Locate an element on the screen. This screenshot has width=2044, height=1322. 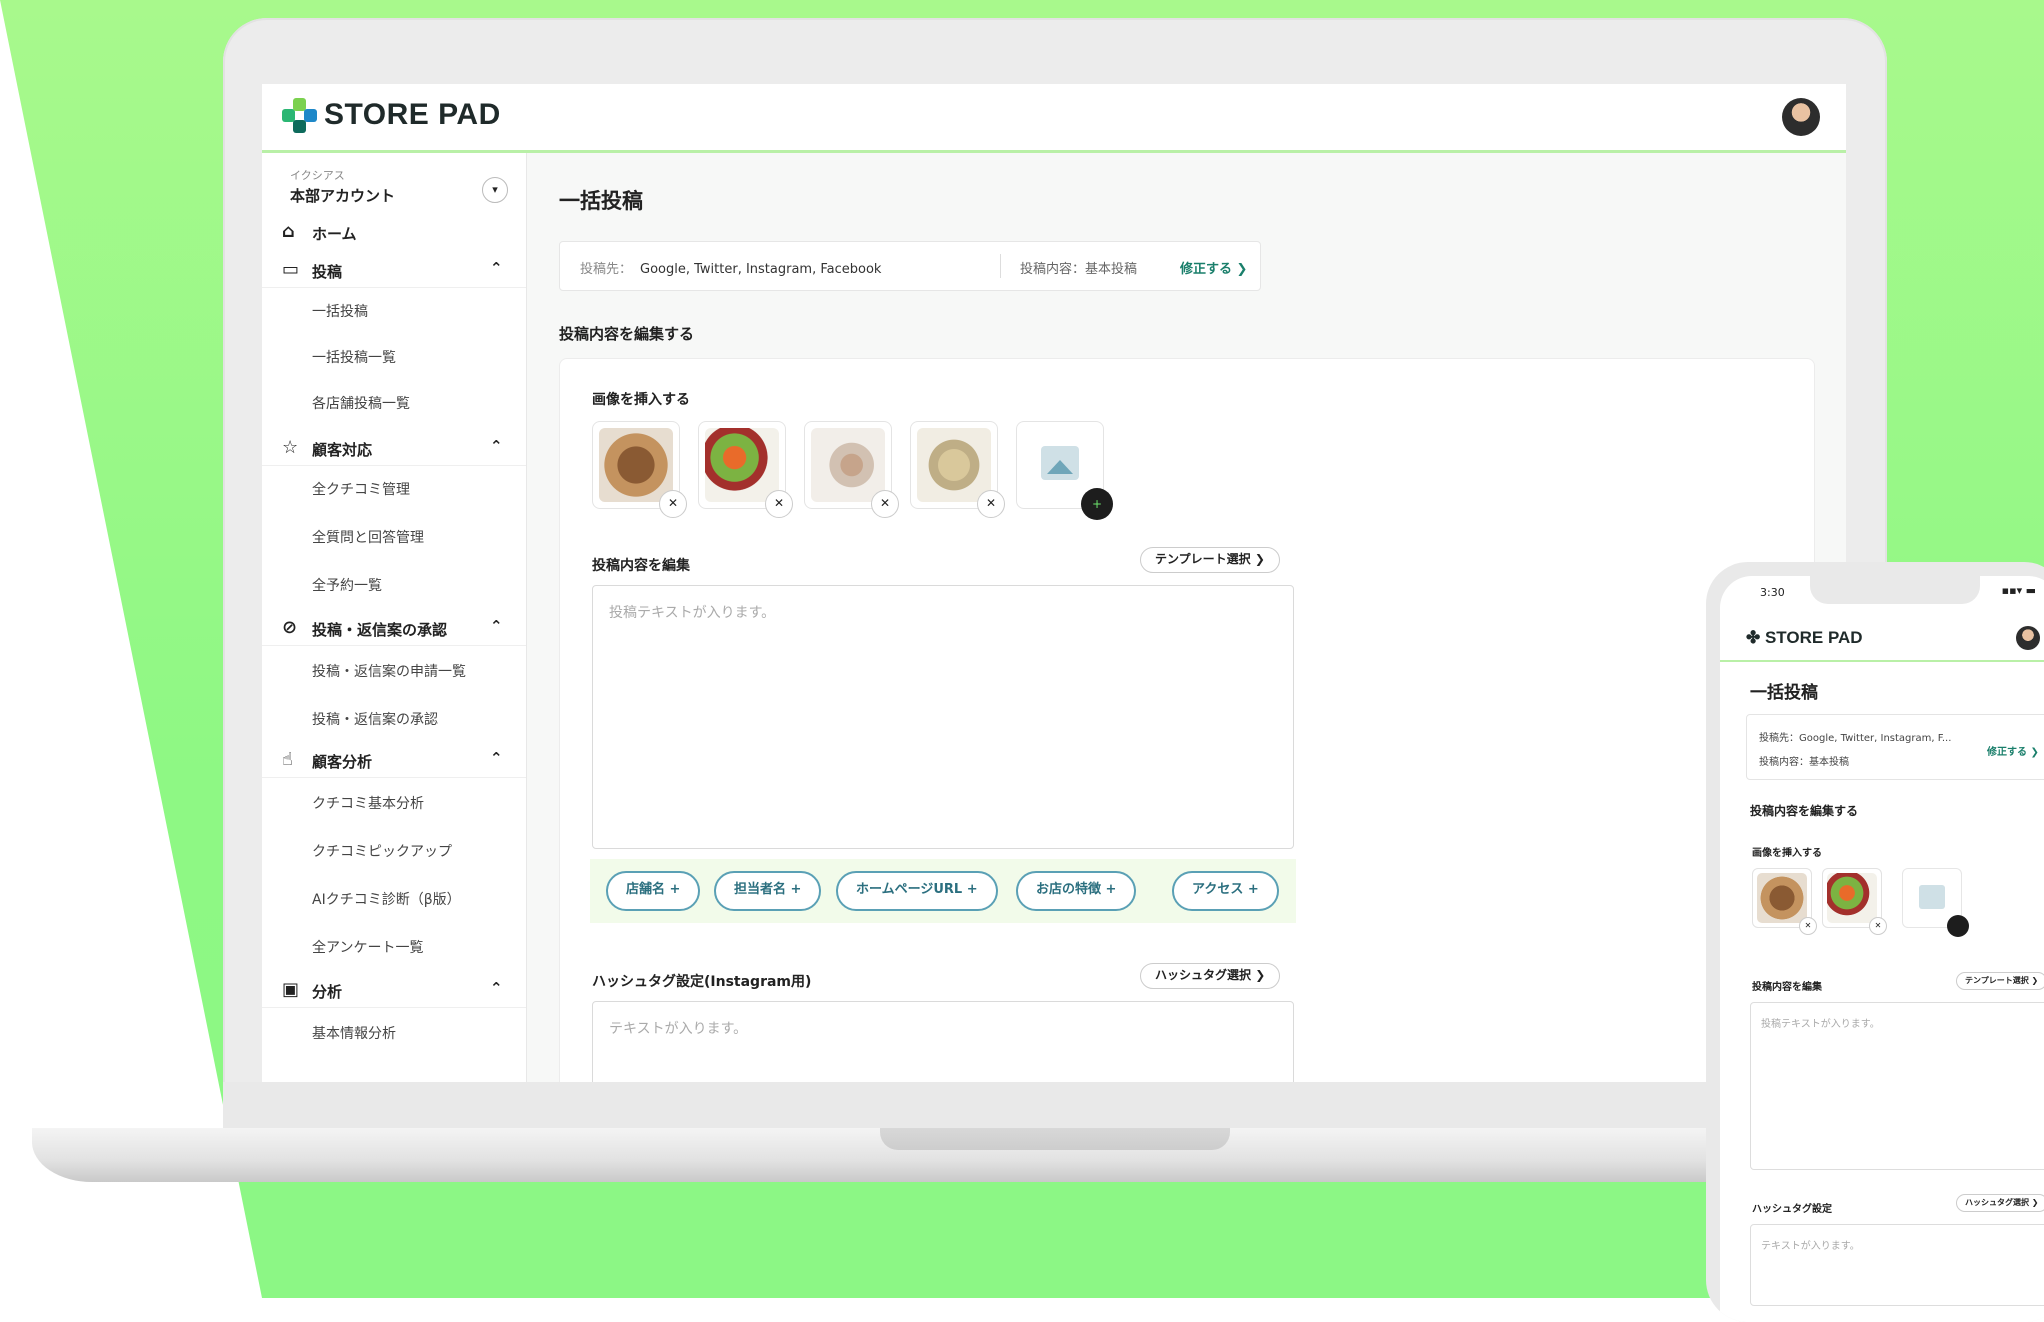
nav-post: ▭ 投稿 ⌃ is located at coordinates (394, 270).